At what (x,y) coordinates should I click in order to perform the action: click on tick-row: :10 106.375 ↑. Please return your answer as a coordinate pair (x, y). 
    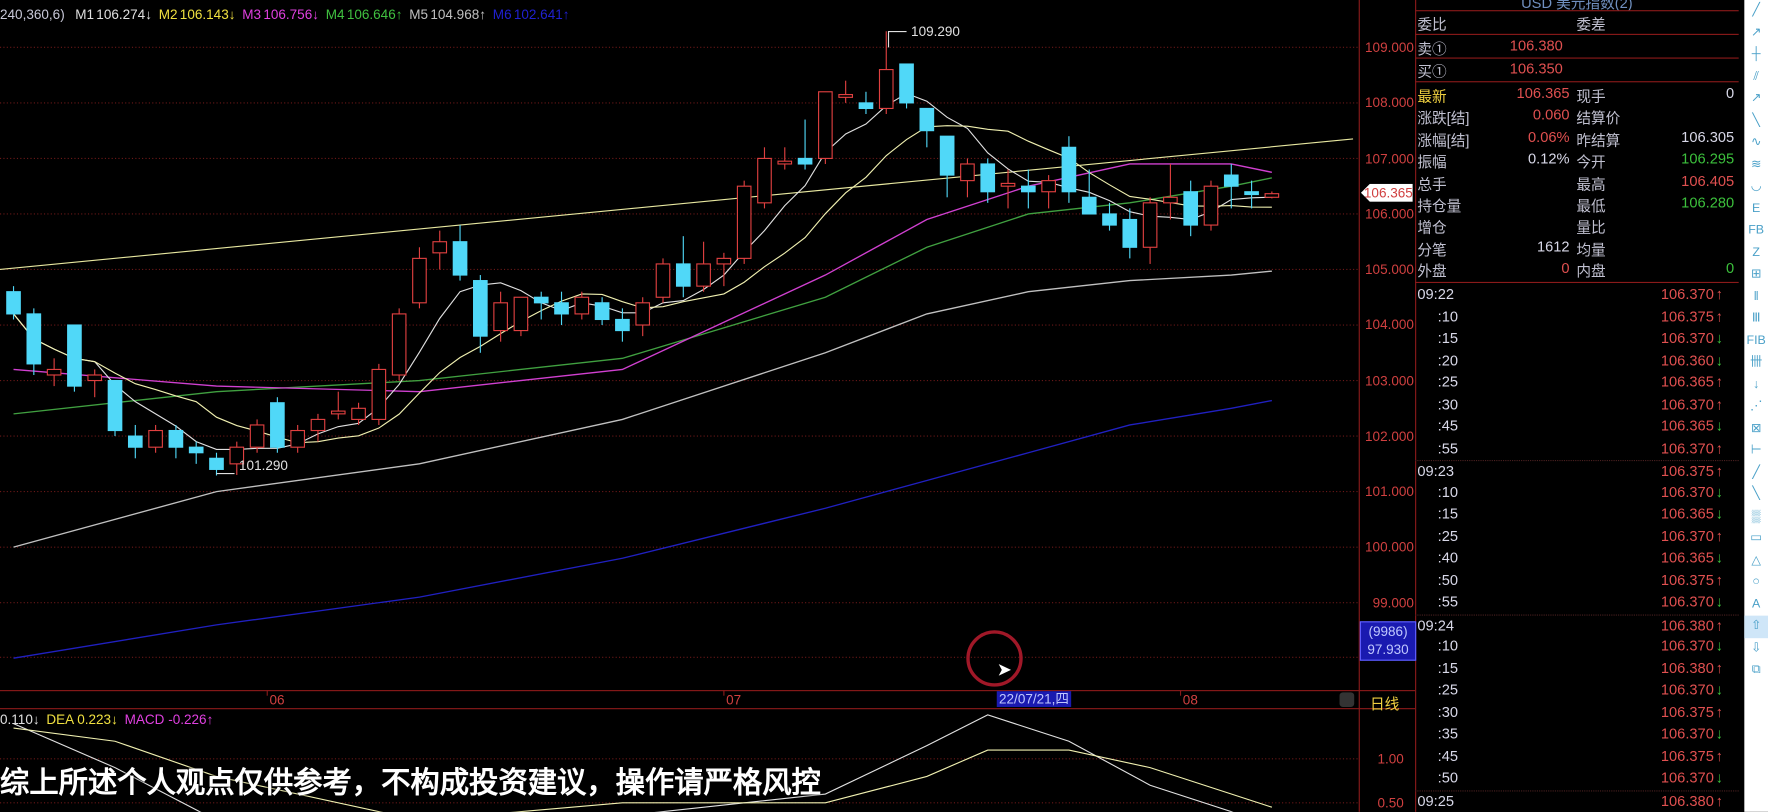
    Looking at the image, I should click on (1577, 316).